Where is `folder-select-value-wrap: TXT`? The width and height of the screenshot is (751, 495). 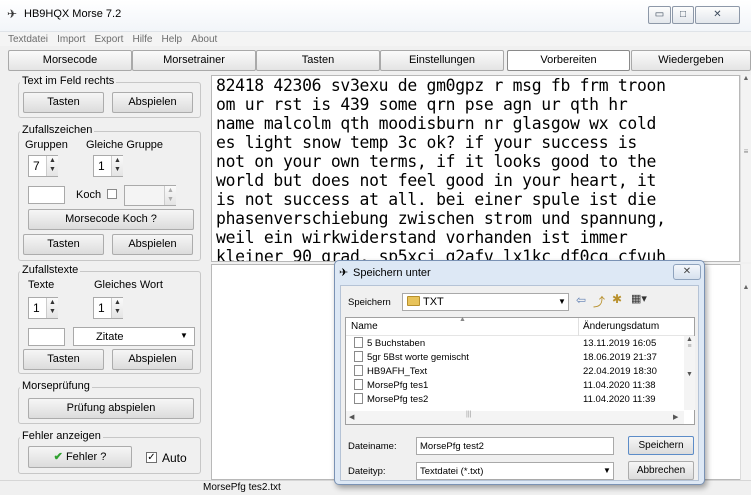
folder-select-value-wrap: TXT is located at coordinates (425, 302).